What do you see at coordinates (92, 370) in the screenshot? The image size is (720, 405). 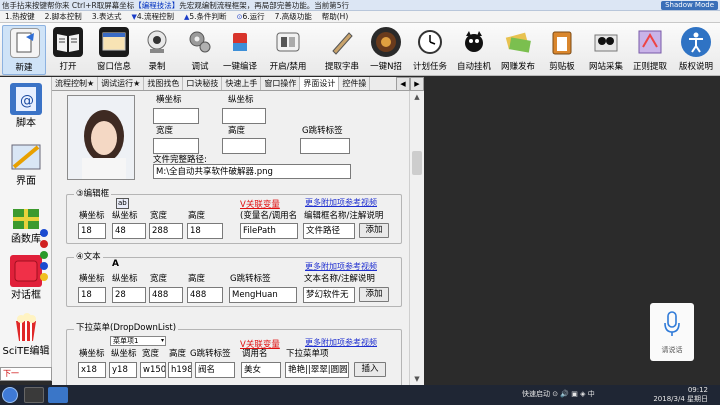 I see `dd-x-input: x18` at bounding box center [92, 370].